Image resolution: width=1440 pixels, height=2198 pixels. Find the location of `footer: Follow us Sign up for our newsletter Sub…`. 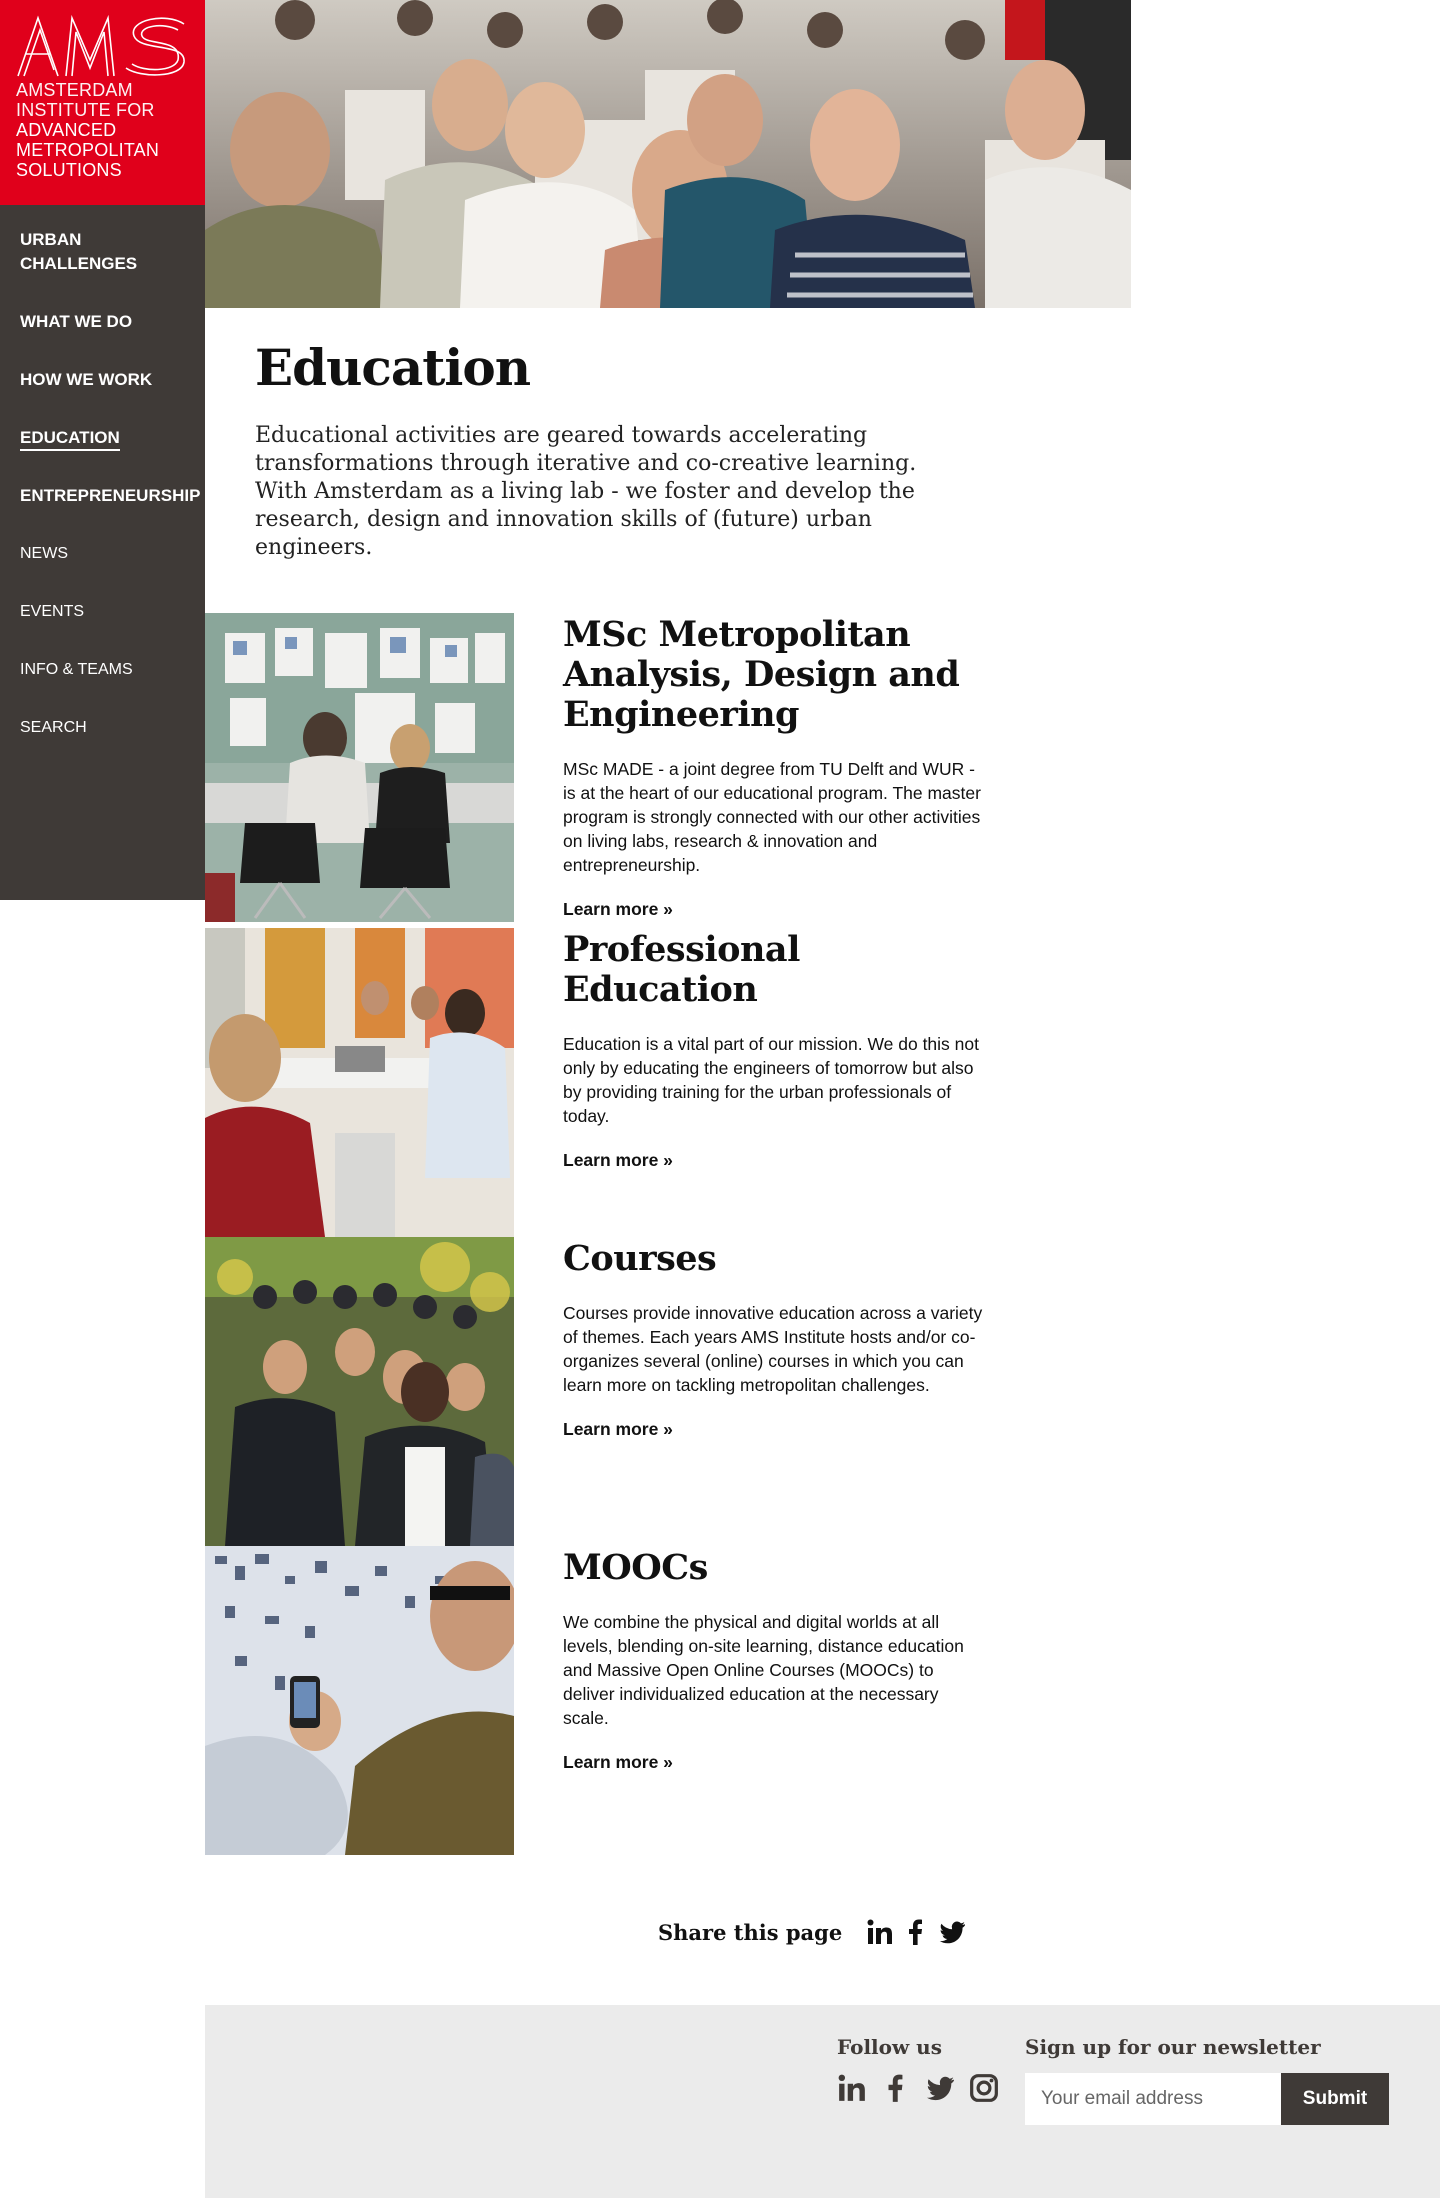

footer: Follow us Sign up for our newsletter Sub… is located at coordinates (822, 2101).